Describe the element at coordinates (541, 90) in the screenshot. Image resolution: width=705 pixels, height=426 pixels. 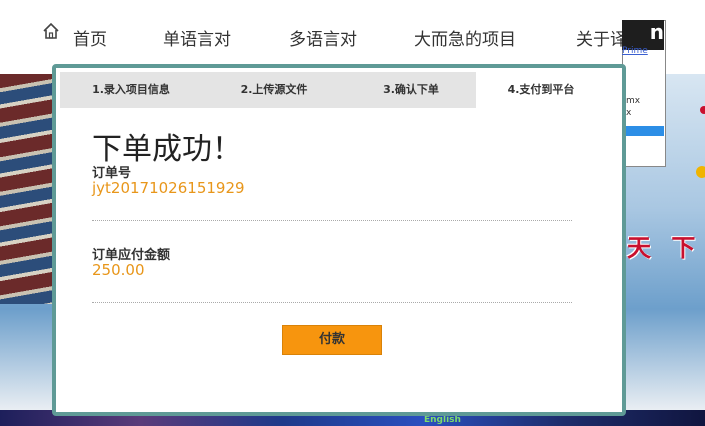
I see `step-pay-platform: 4.支付到平台` at that location.